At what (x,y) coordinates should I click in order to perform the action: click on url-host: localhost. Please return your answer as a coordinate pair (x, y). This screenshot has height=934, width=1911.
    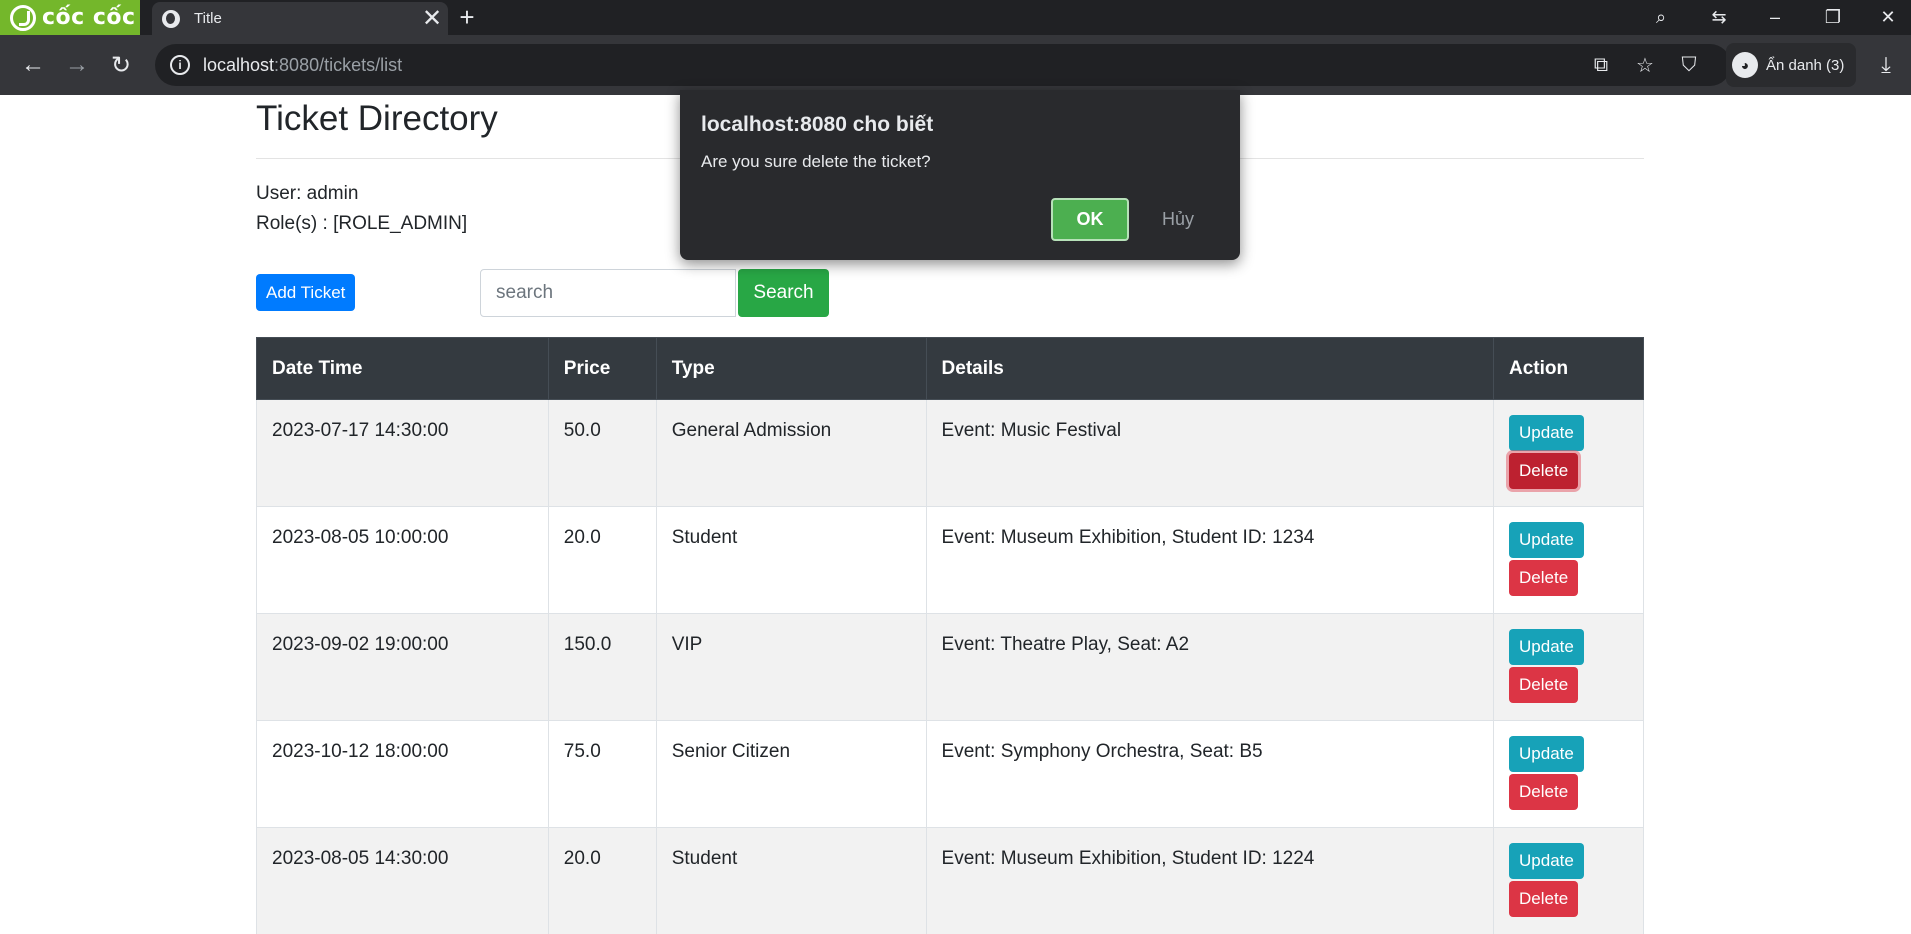
    Looking at the image, I should click on (239, 64).